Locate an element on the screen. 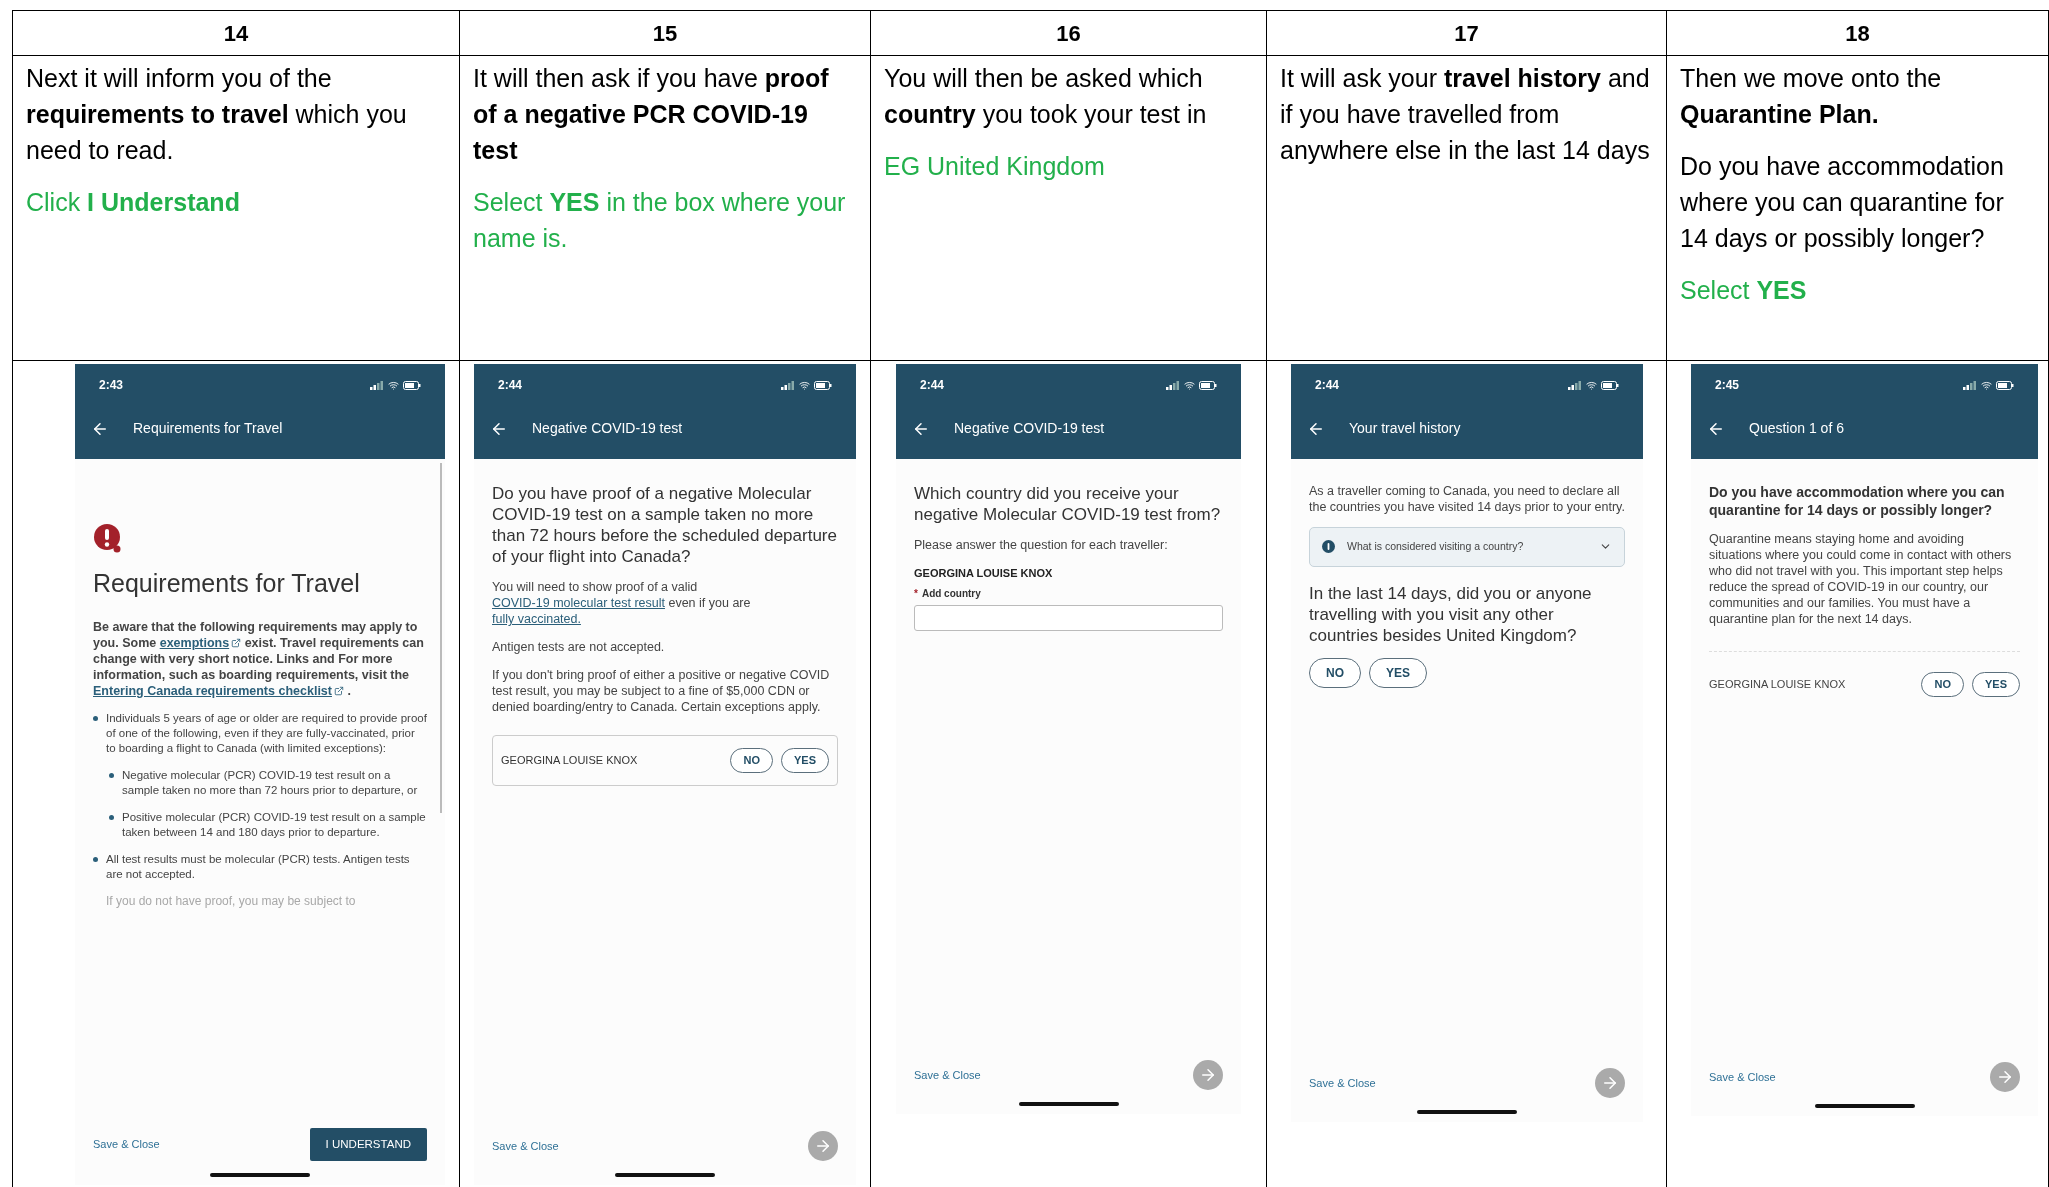  screen-title: Requirements for Travel is located at coordinates (208, 428).